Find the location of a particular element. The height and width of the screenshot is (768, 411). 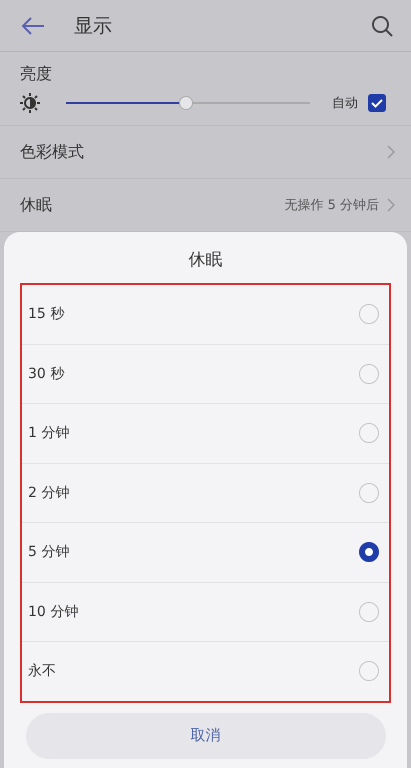

option-label: 2 分钟 is located at coordinates (49, 493).